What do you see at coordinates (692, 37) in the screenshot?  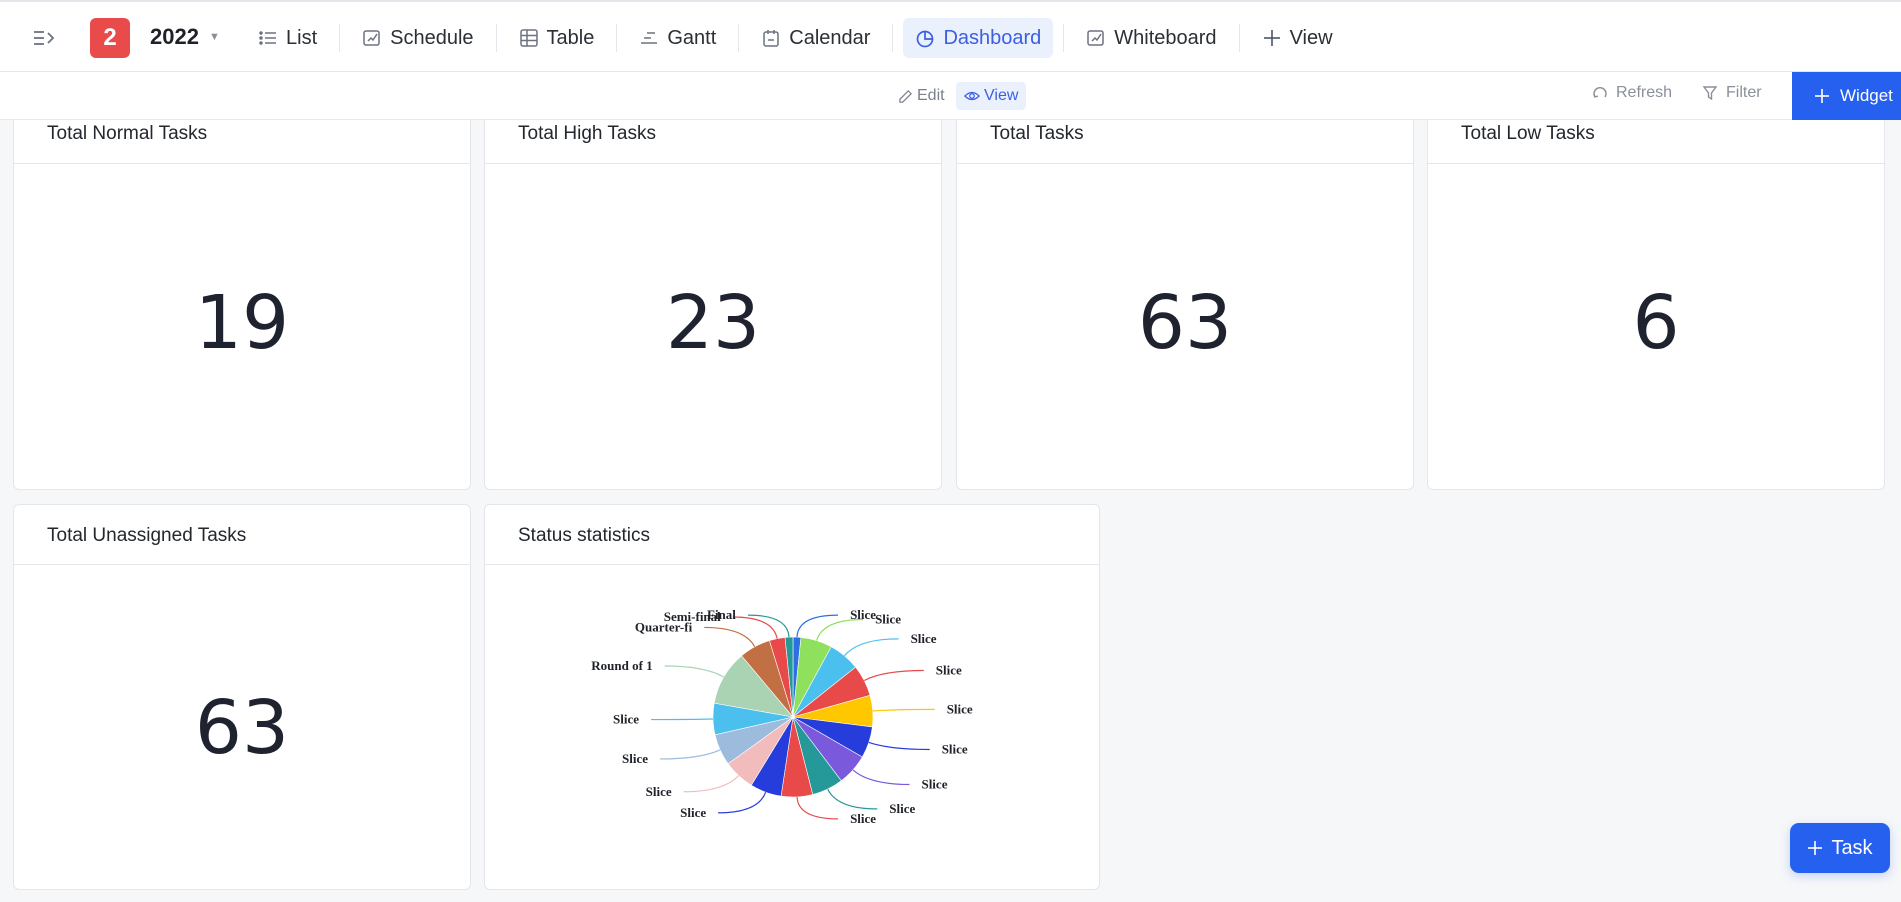 I see `tab-label: Gantt` at bounding box center [692, 37].